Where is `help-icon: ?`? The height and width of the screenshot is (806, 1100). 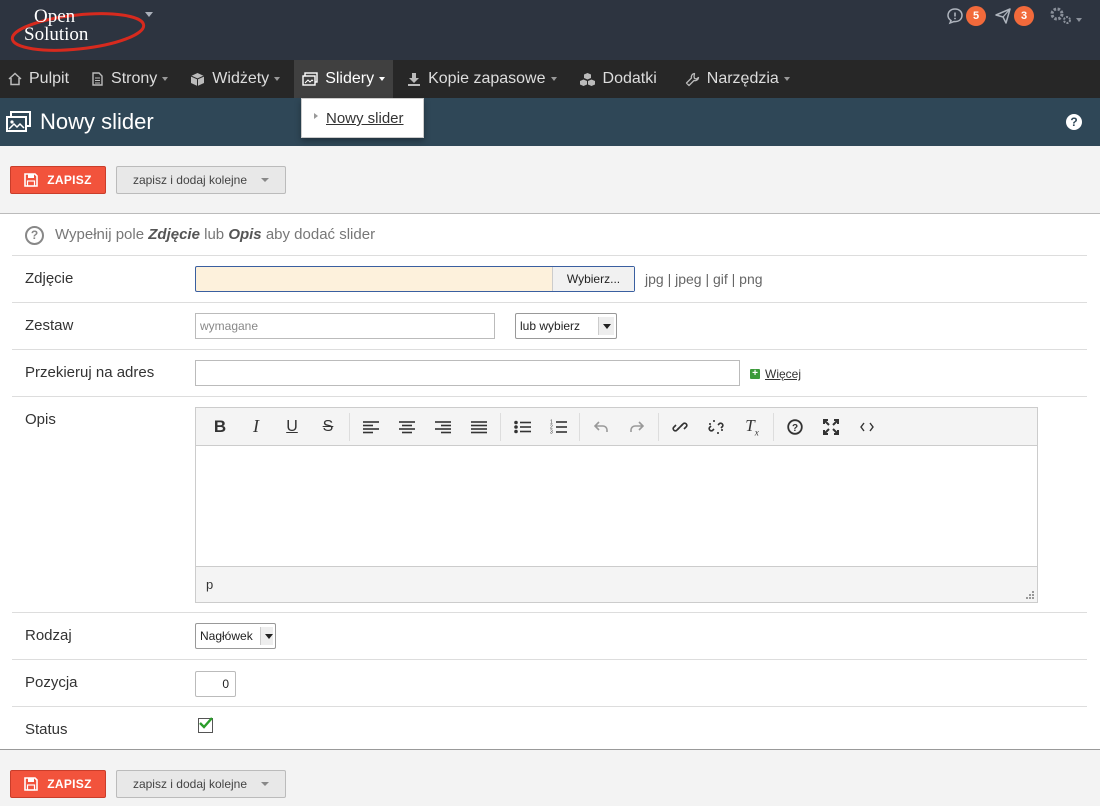 help-icon: ? is located at coordinates (1074, 122).